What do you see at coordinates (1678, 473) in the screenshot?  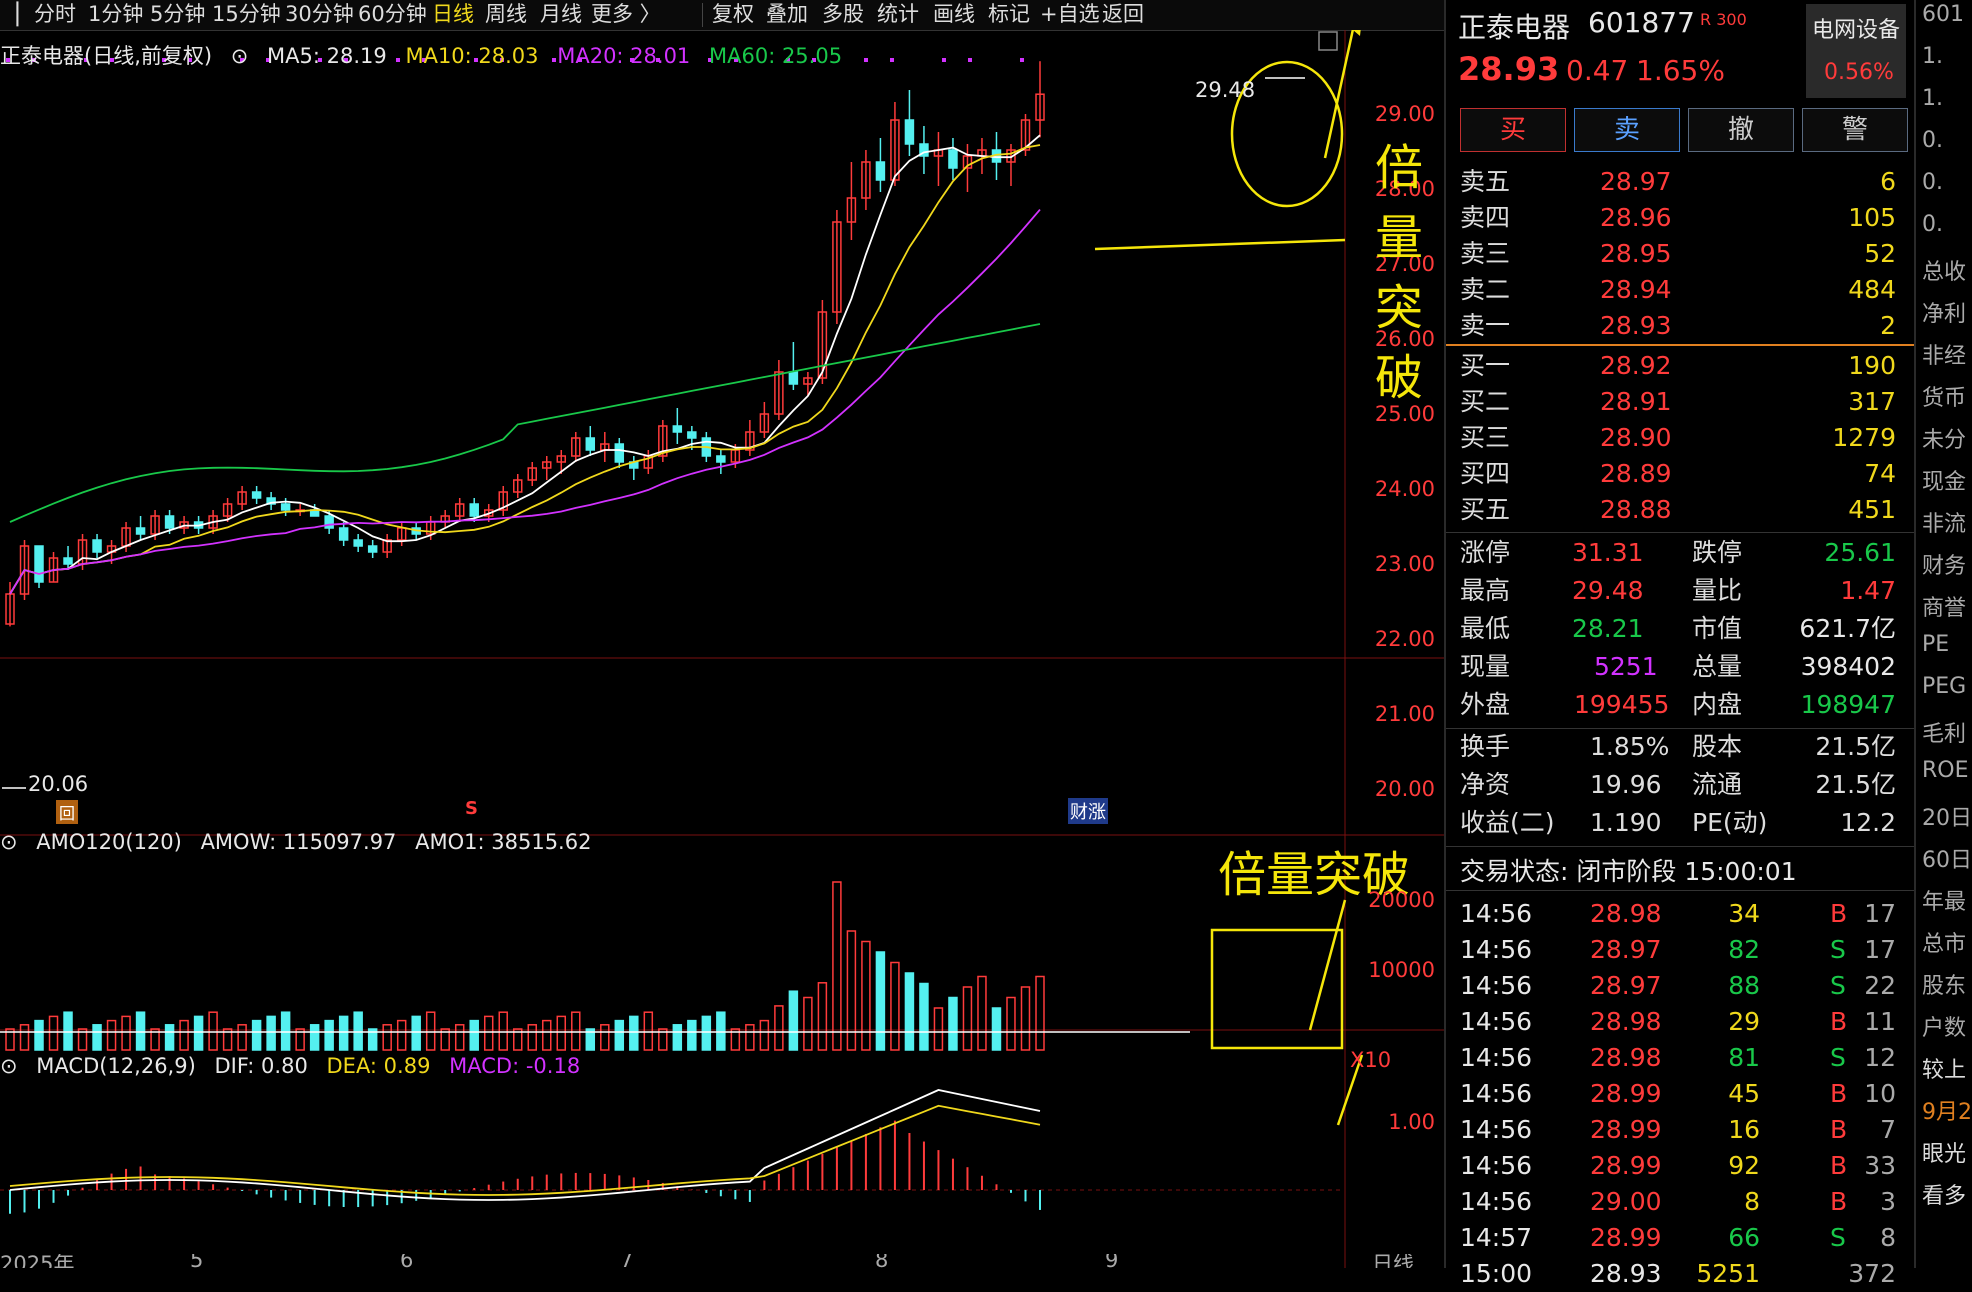 I see `bid-row: 买四 28.89 74` at bounding box center [1678, 473].